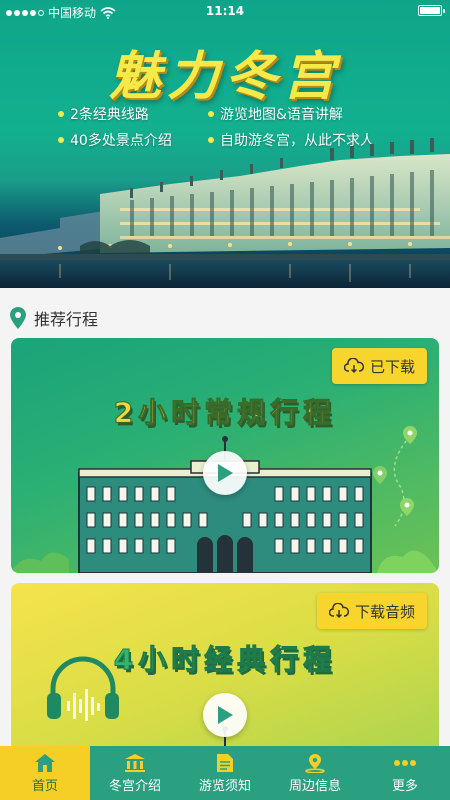 This screenshot has width=450, height=800. Describe the element at coordinates (225, 762) in the screenshot. I see `document-icon` at that location.